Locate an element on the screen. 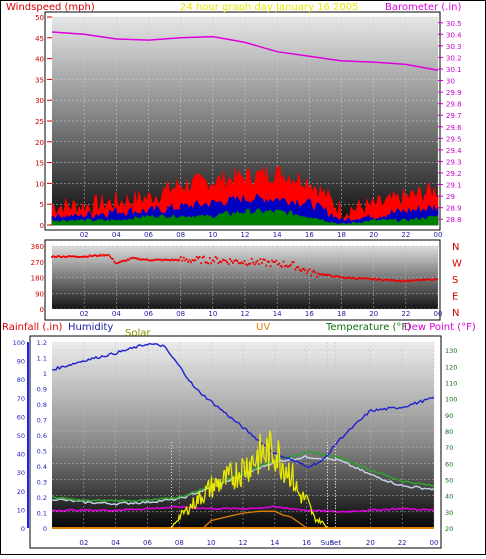 This screenshot has height=559, width=486. direction-x-tick-label: 18 is located at coordinates (341, 314).